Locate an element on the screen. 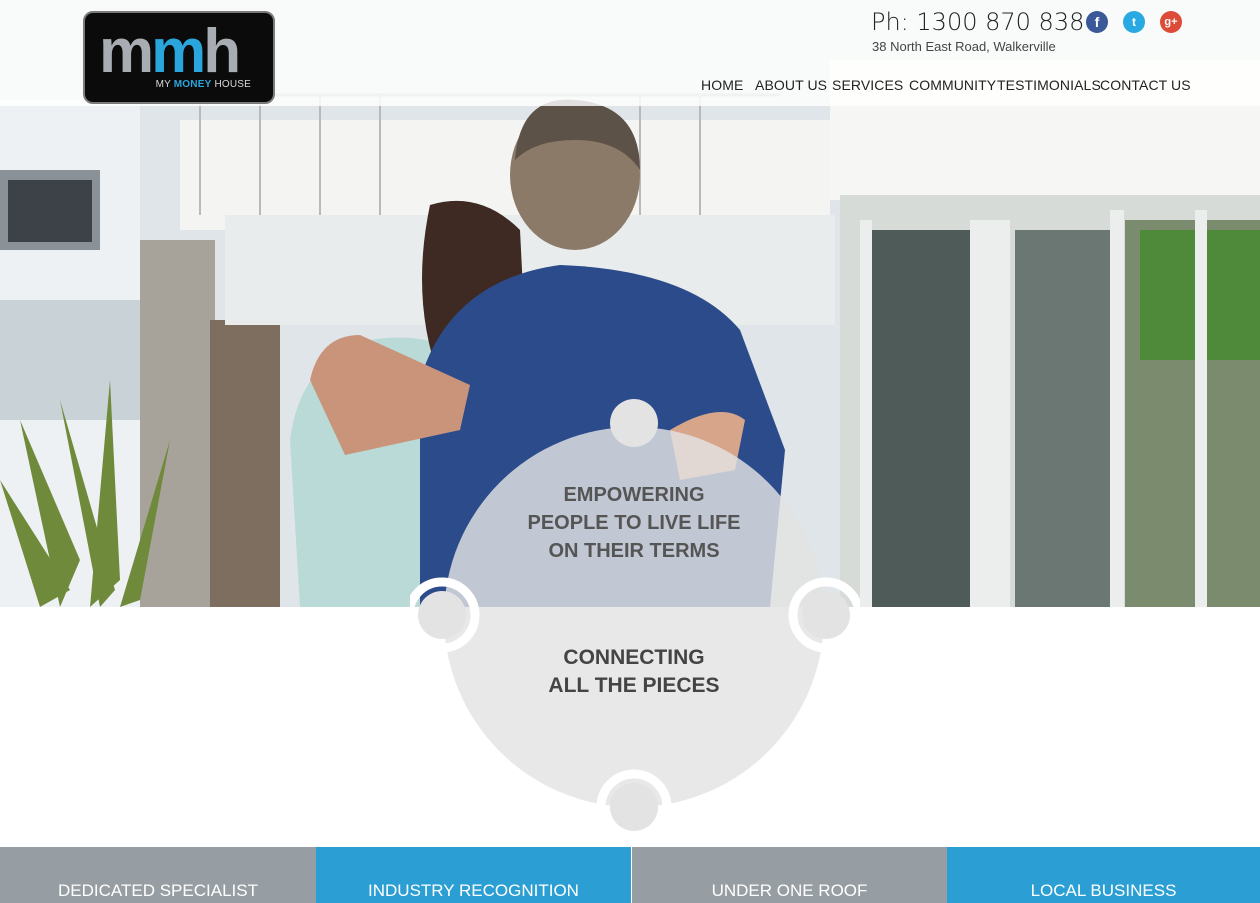  phone-number: Ph: 1300 870 838 is located at coordinates (977, 22).